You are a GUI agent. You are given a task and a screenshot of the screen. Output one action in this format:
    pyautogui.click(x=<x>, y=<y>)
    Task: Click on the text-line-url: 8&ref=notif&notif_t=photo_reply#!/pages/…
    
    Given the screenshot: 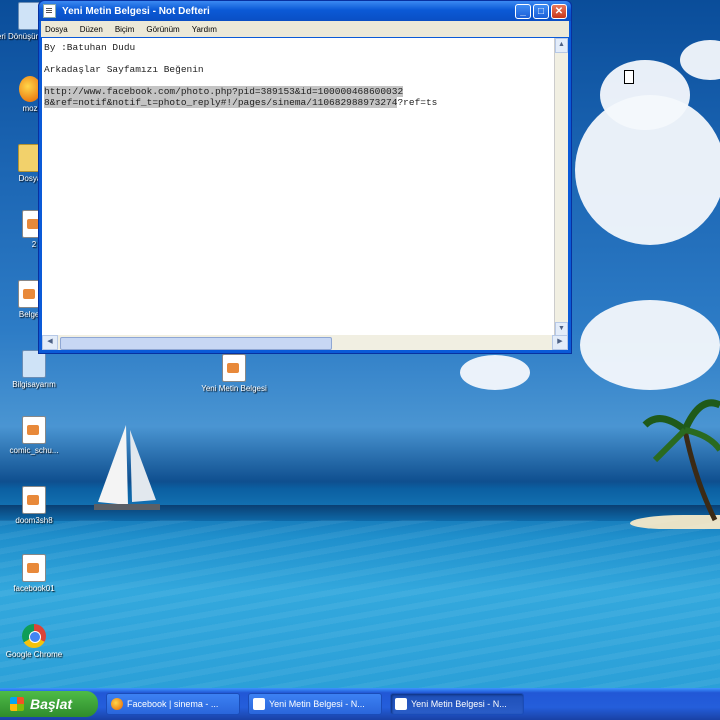 What is the action you would take?
    pyautogui.click(x=298, y=102)
    